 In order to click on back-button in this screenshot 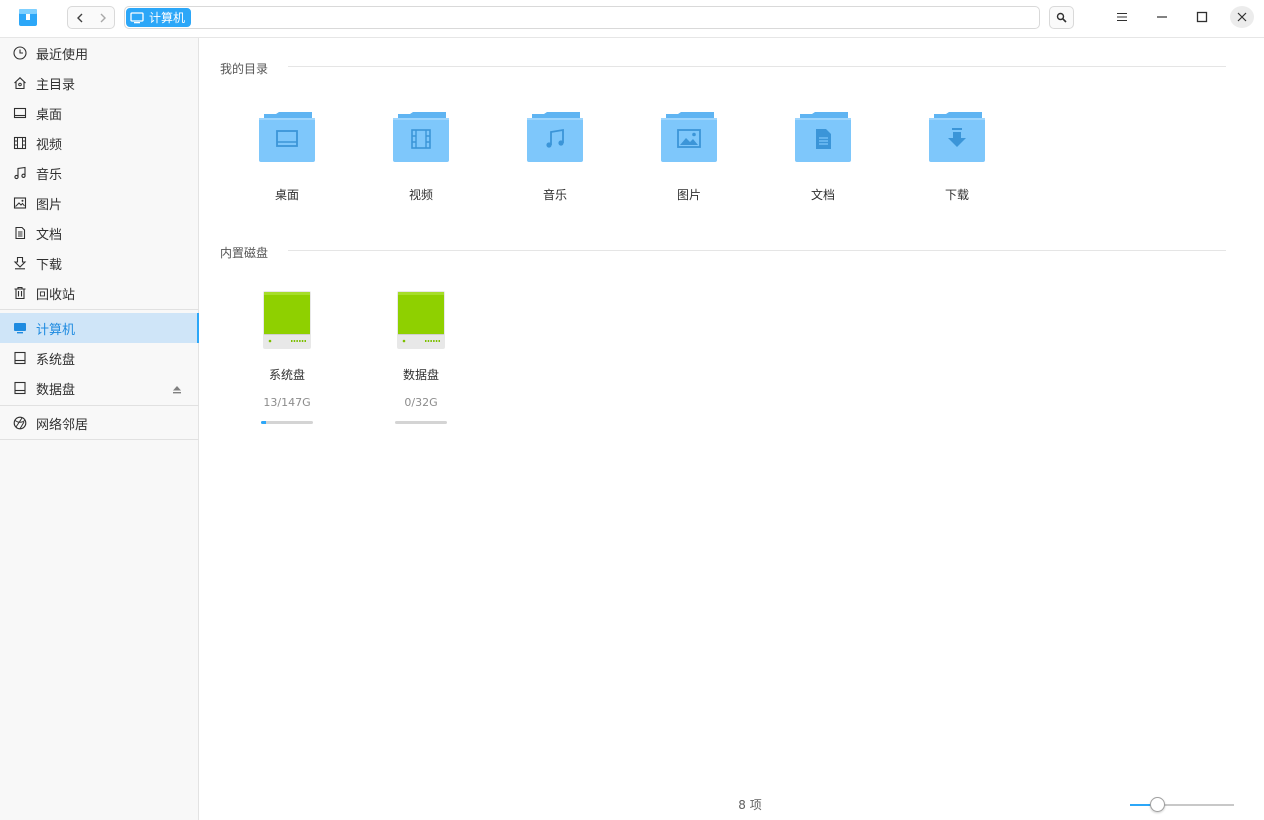, I will do `click(79, 17)`.